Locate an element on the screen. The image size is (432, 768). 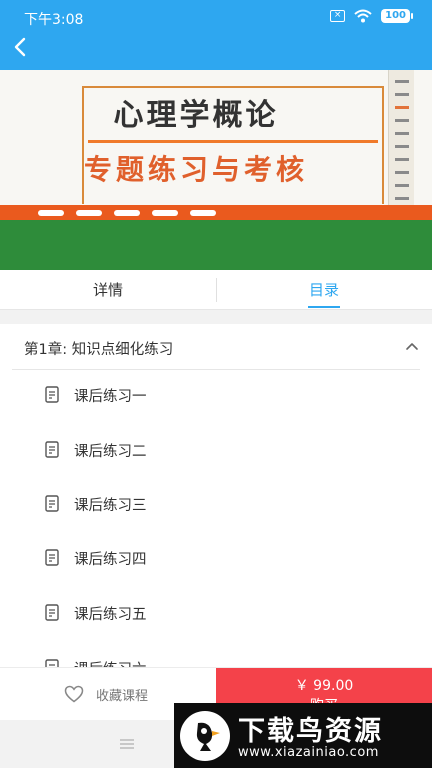
watermark-title: 下载鸟资源 is located at coordinates (310, 731).